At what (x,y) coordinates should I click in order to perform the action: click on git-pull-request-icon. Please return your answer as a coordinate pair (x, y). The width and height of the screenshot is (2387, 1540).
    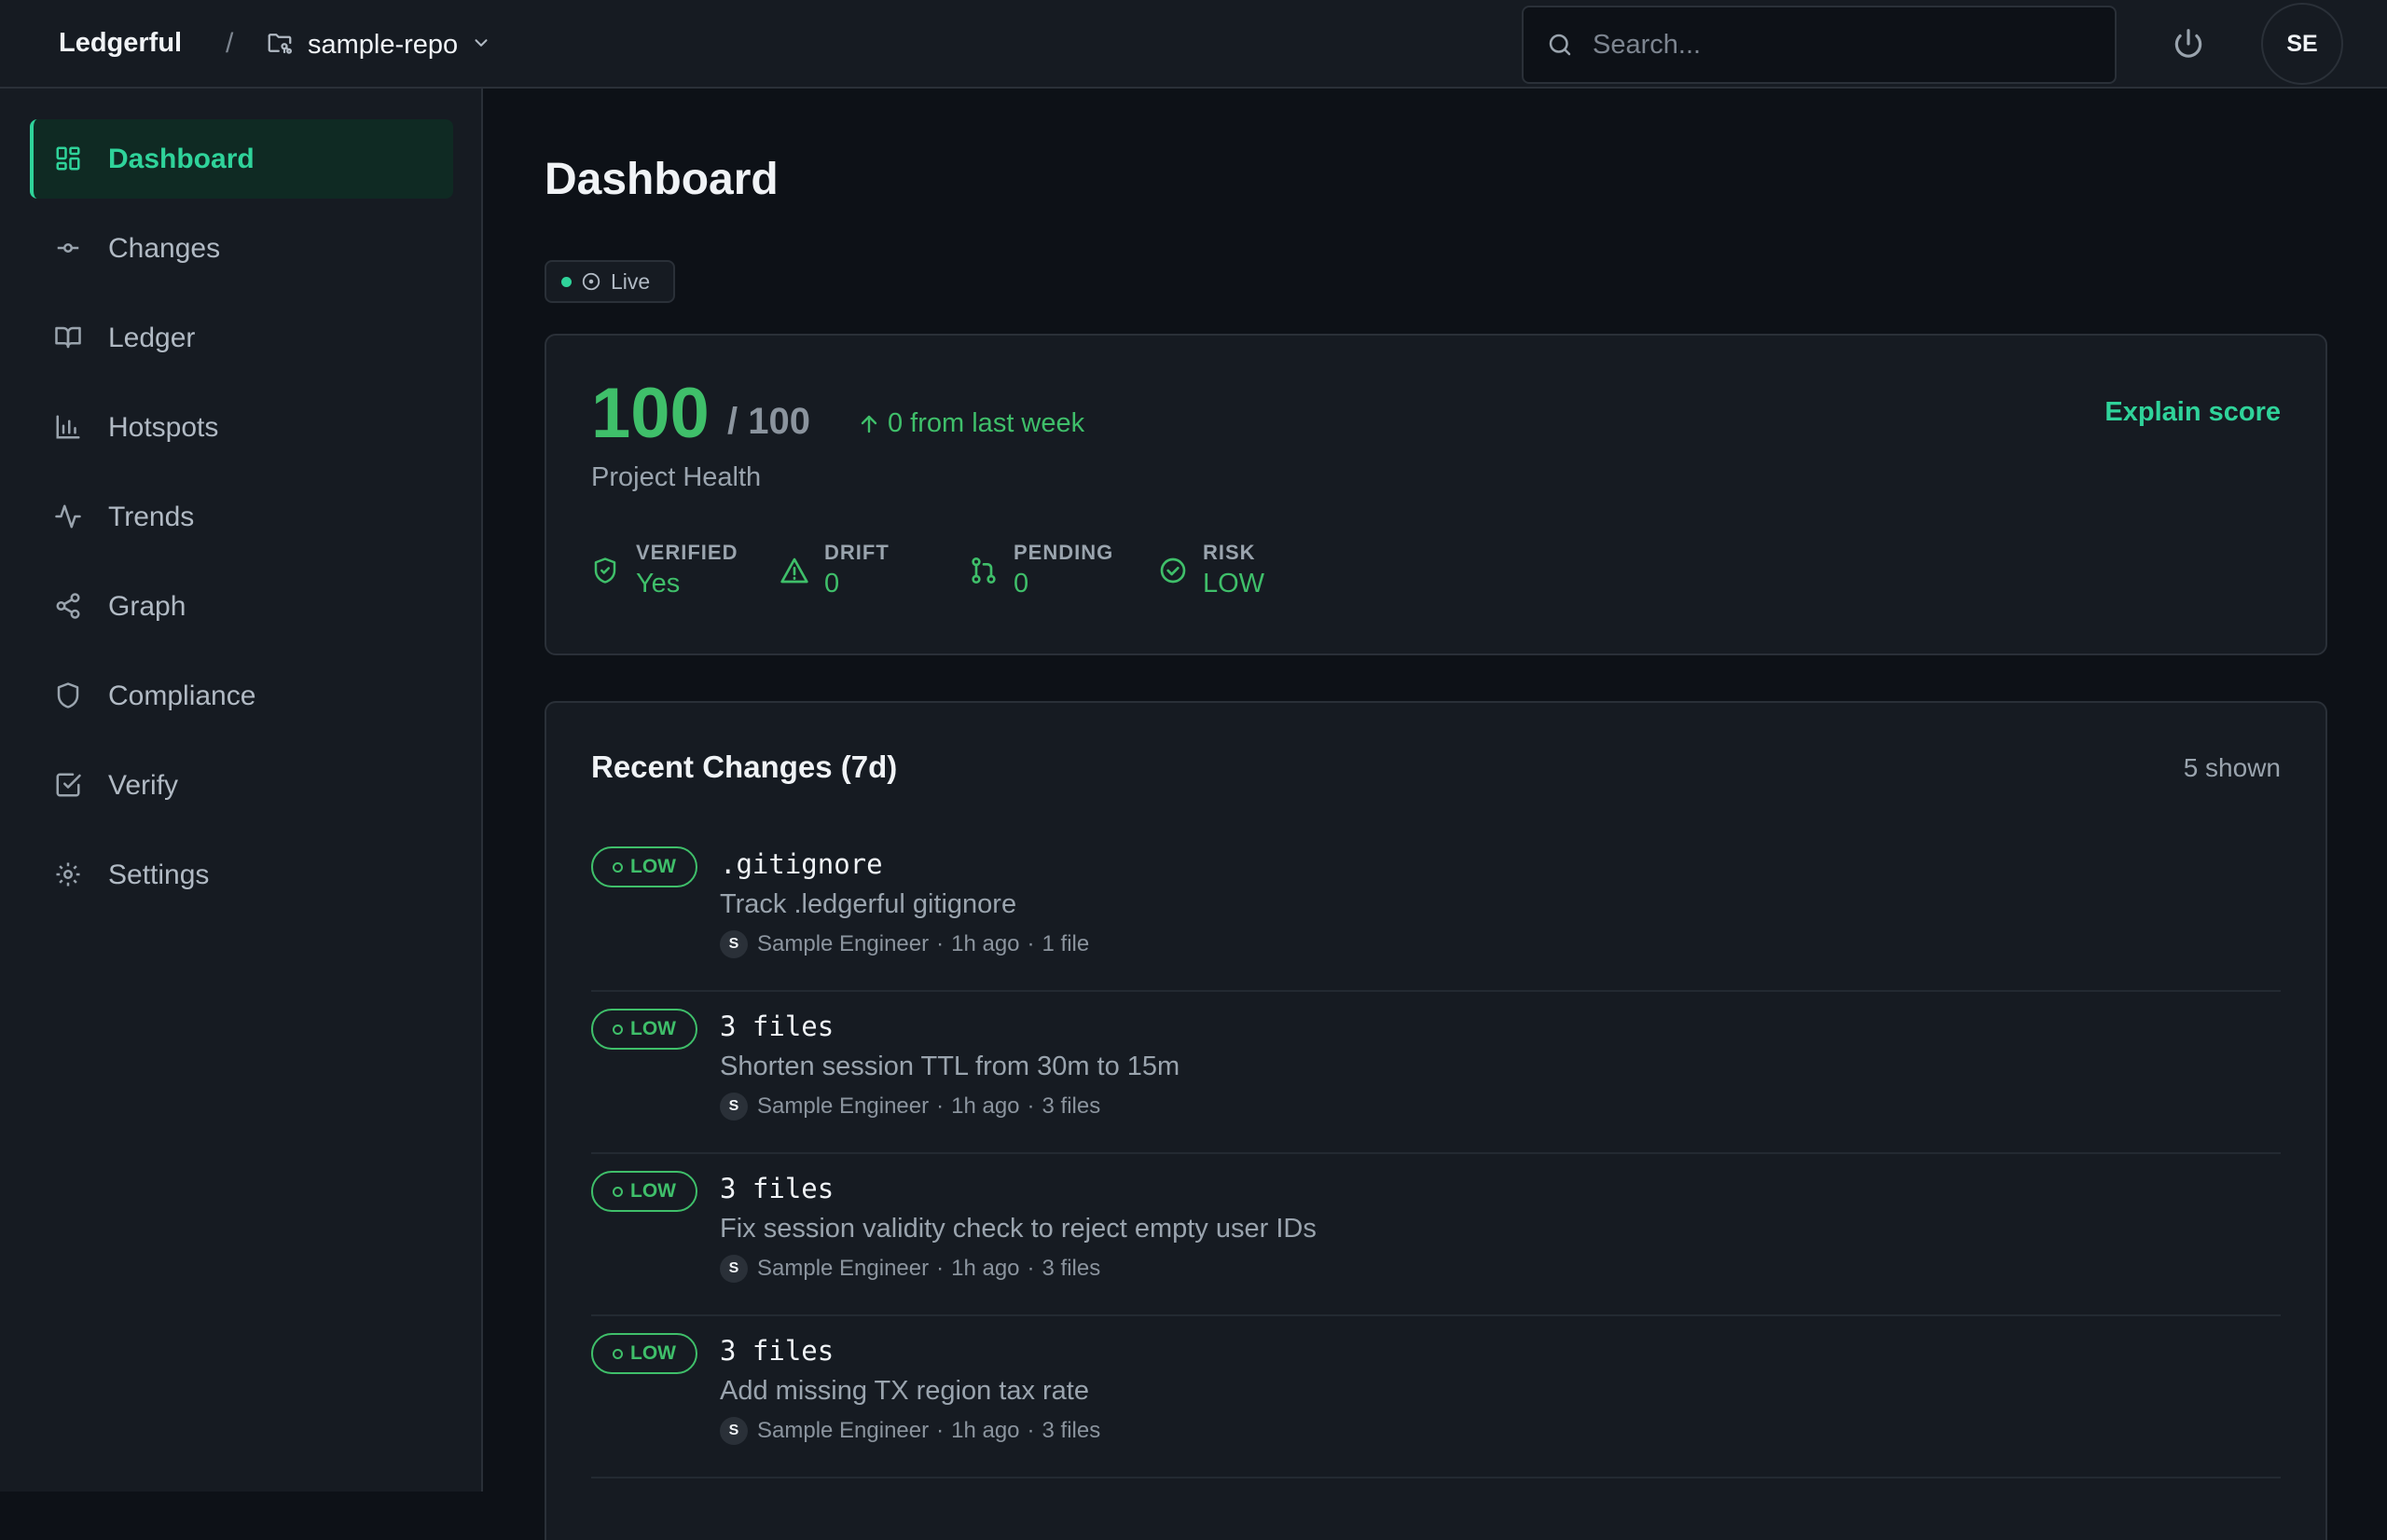
    Looking at the image, I should click on (984, 570).